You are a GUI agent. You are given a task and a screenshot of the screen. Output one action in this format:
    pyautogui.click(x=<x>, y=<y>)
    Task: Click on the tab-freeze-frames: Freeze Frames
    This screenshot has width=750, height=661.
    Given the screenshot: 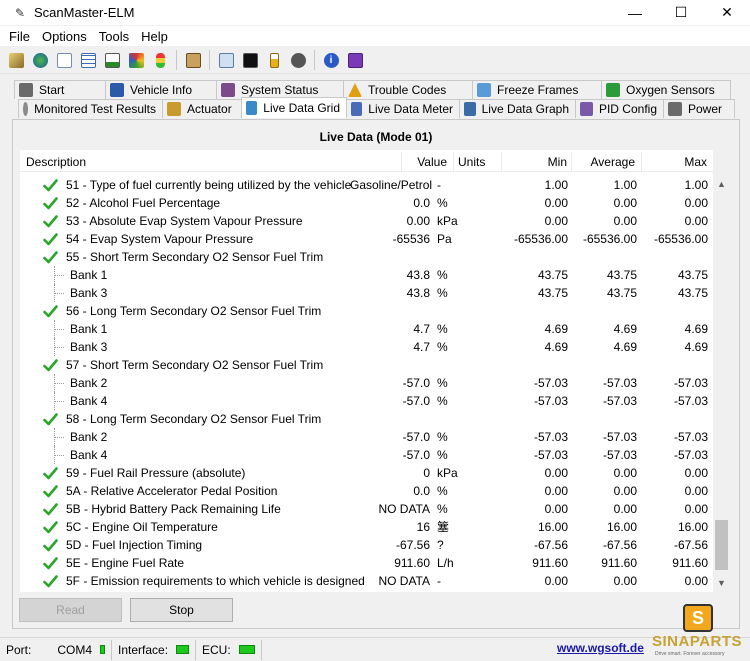 What is the action you would take?
    pyautogui.click(x=537, y=89)
    